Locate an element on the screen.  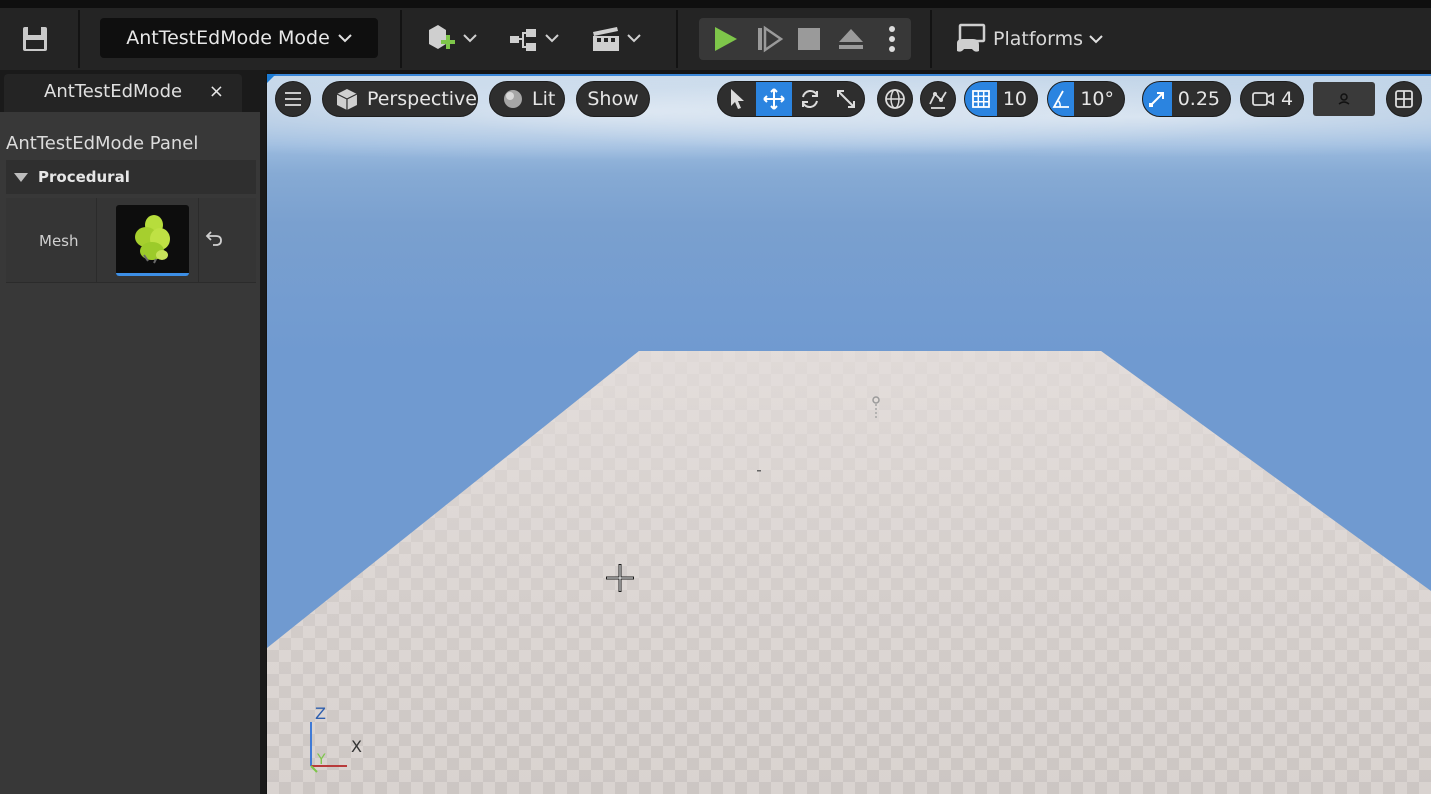
camera-icon is located at coordinates (1263, 99).